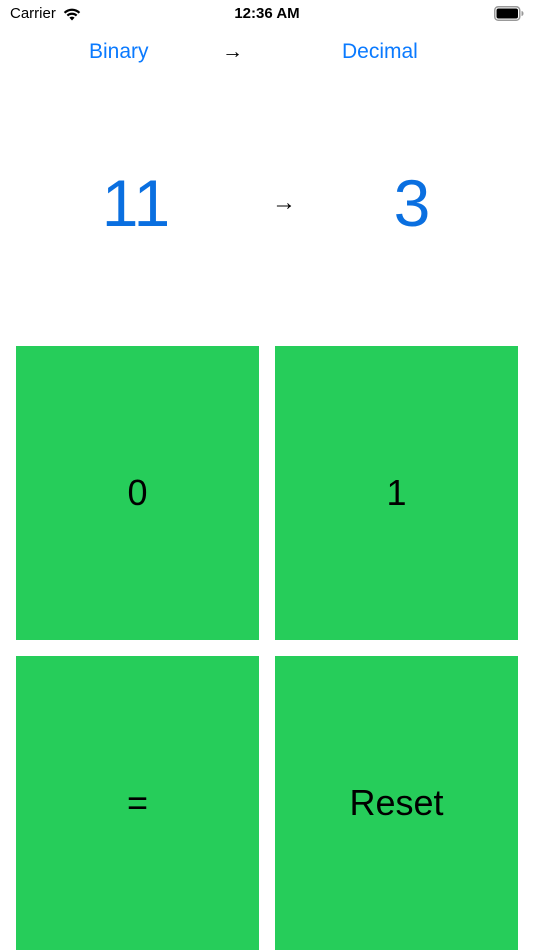 The height and width of the screenshot is (950, 534). I want to click on mode-arrow-icon: →, so click(232, 51).